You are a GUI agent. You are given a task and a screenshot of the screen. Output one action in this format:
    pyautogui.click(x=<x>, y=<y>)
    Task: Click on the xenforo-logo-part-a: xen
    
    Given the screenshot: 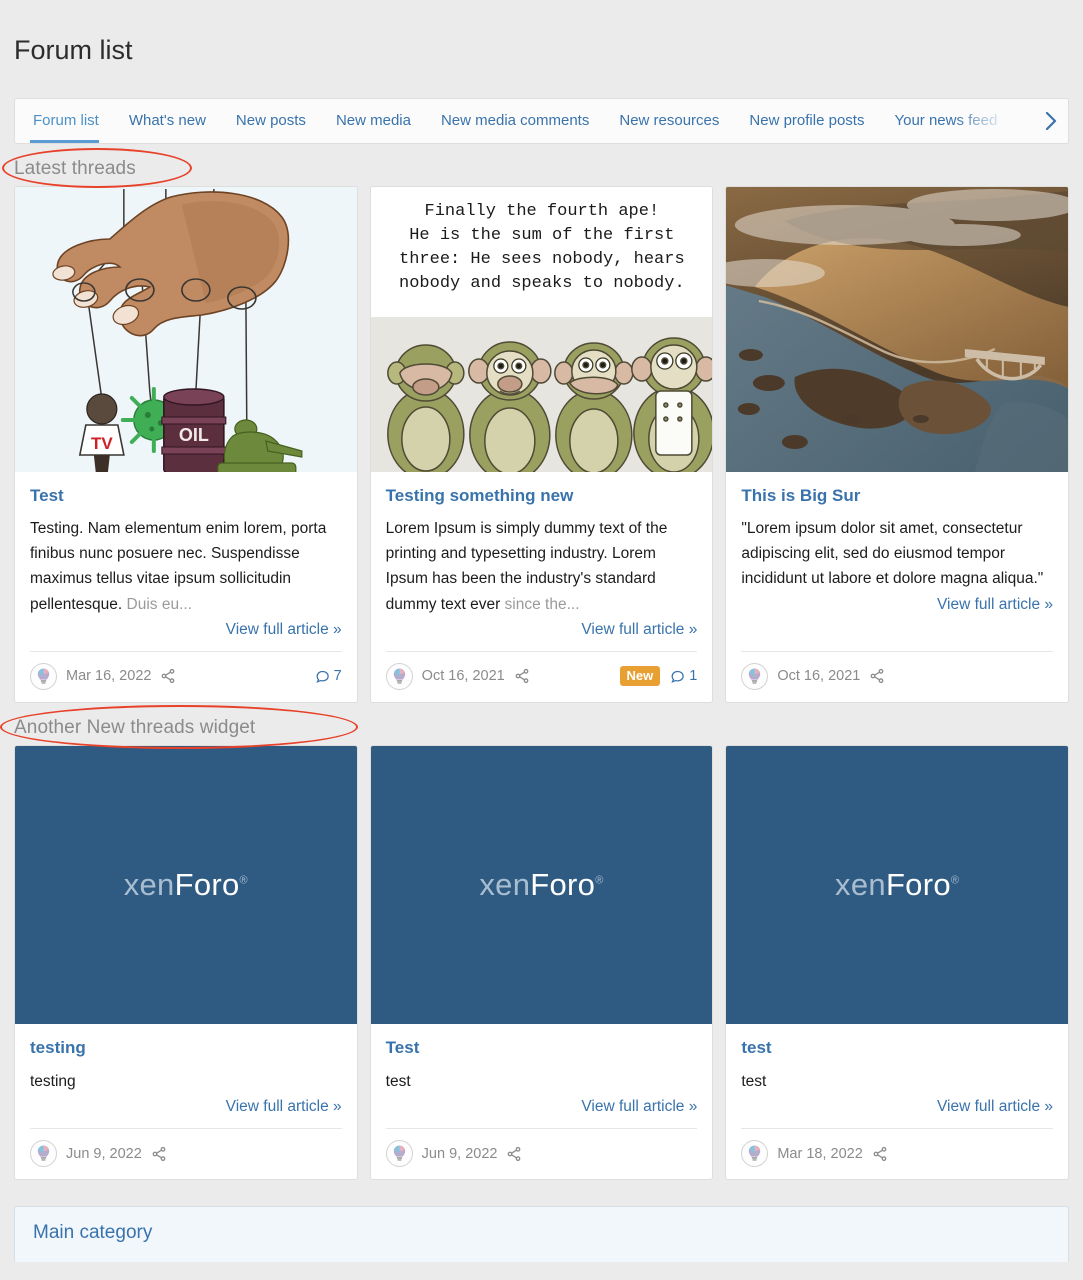 What is the action you would take?
    pyautogui.click(x=860, y=884)
    